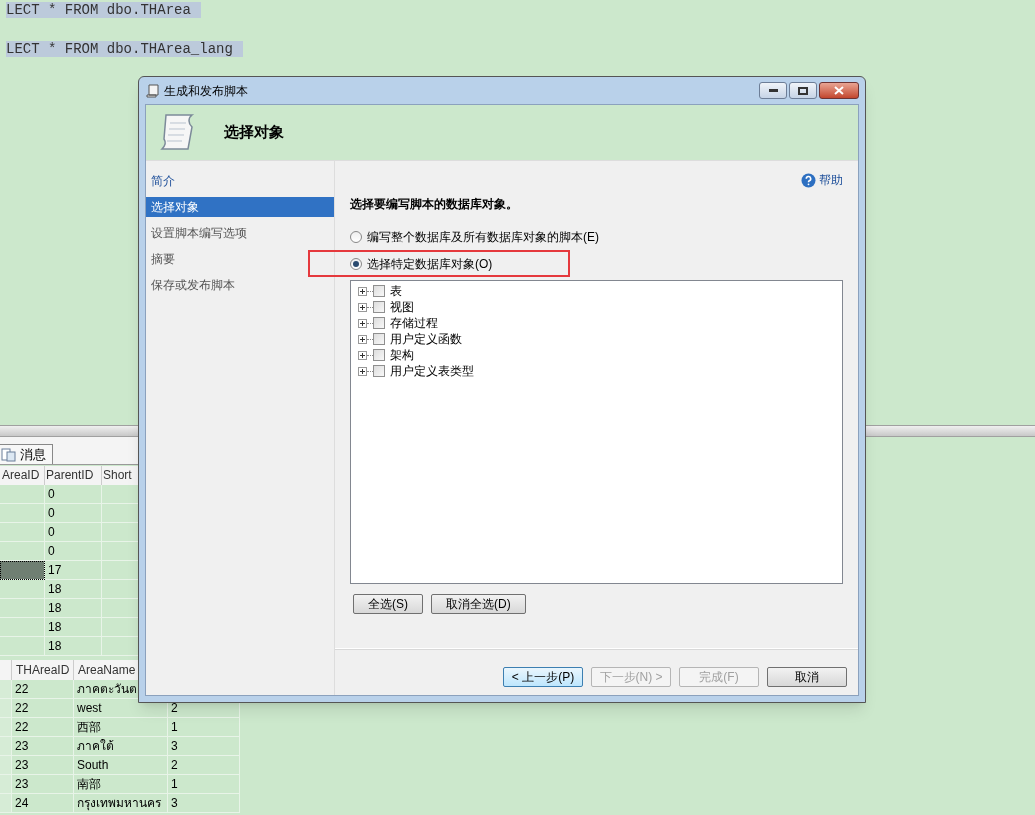  Describe the element at coordinates (596, 264) in the screenshot. I see `radio-option: 选择特定数据库对象(O)` at that location.